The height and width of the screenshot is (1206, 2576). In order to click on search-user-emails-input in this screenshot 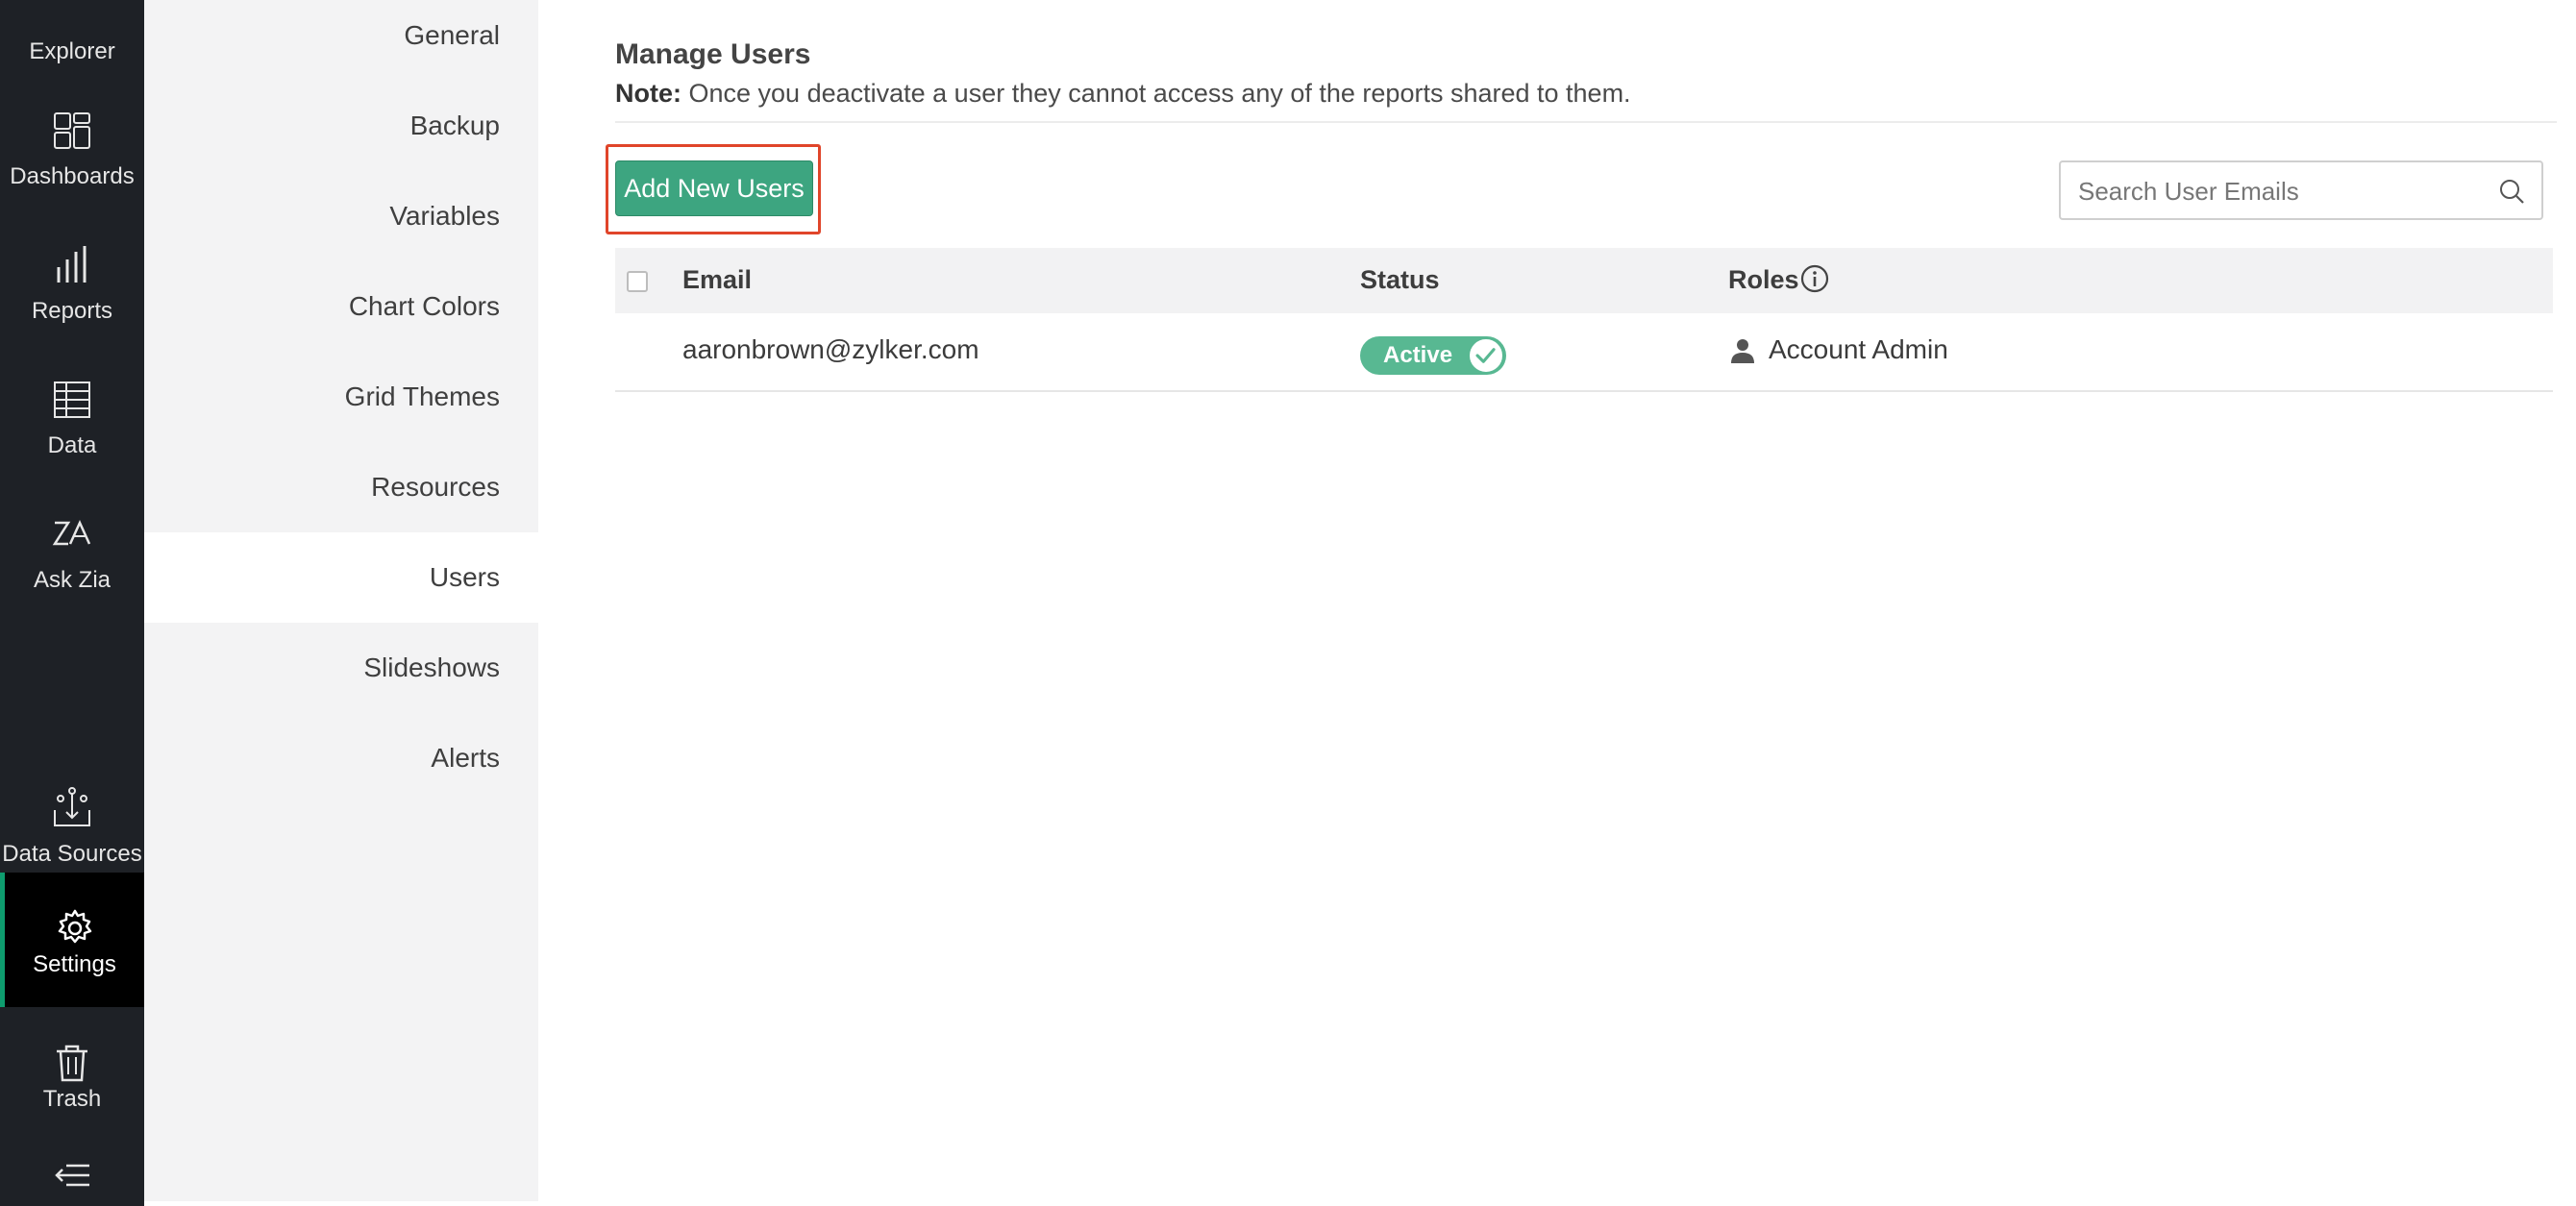, I will do `click(2280, 191)`.